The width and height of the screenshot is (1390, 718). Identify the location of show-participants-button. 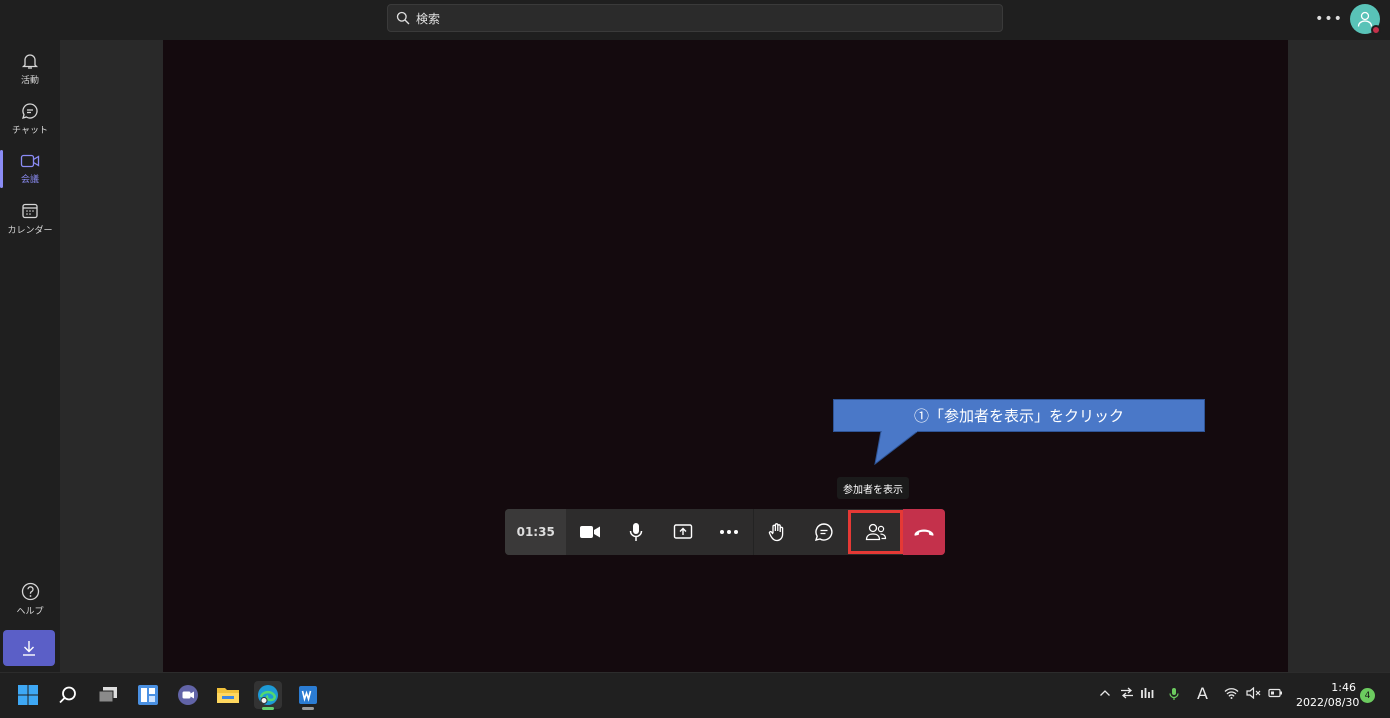
(875, 532).